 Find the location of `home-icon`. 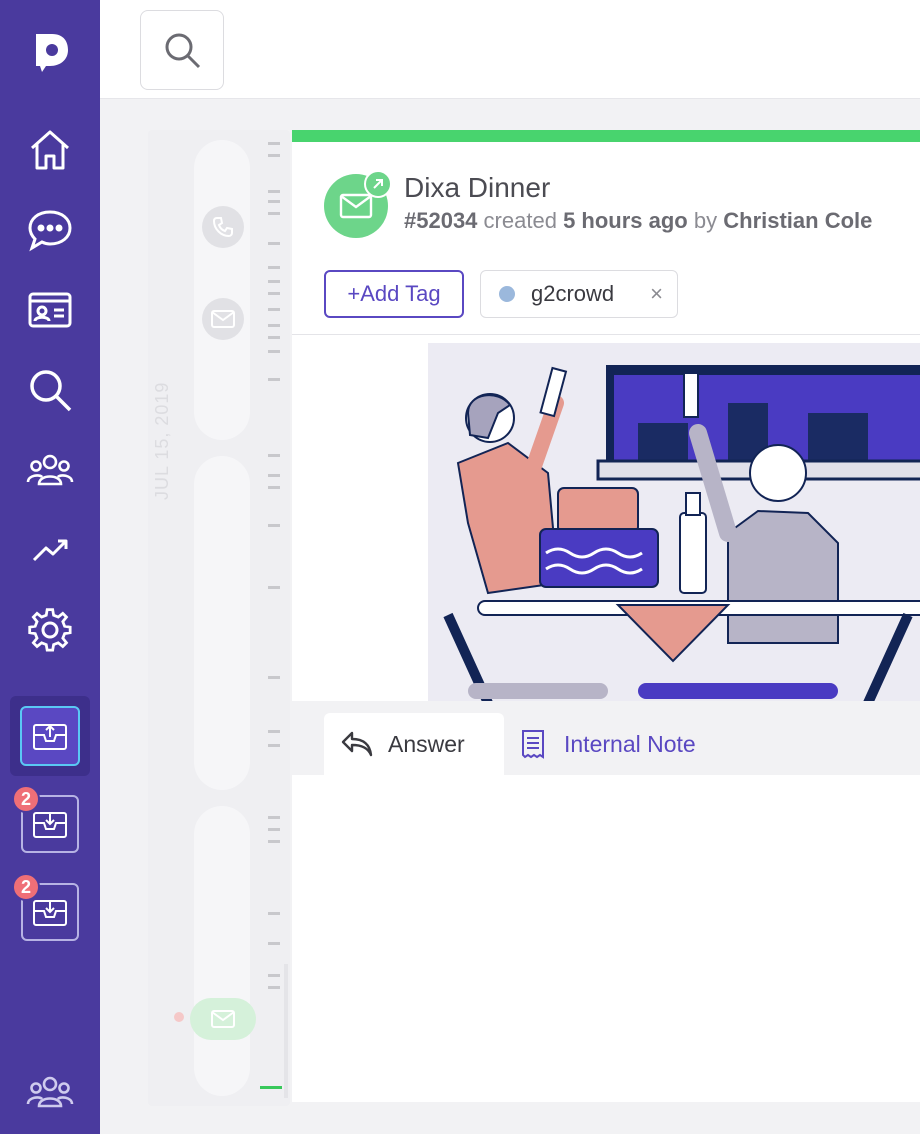

home-icon is located at coordinates (50, 150).